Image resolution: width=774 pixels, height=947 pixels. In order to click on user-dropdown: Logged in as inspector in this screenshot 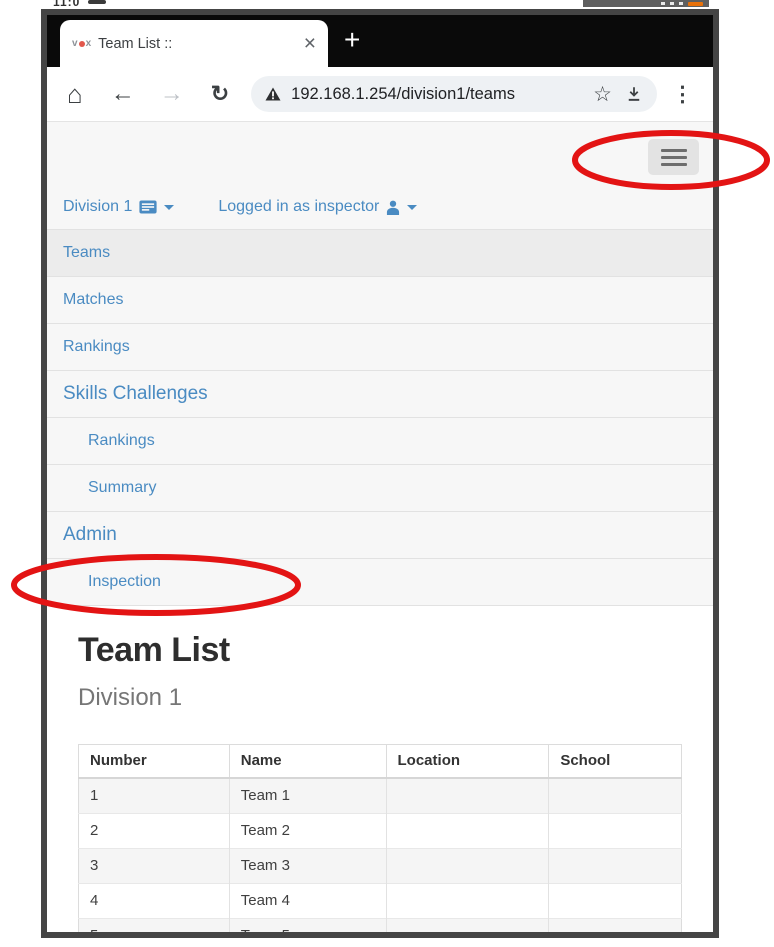, I will do `click(318, 207)`.